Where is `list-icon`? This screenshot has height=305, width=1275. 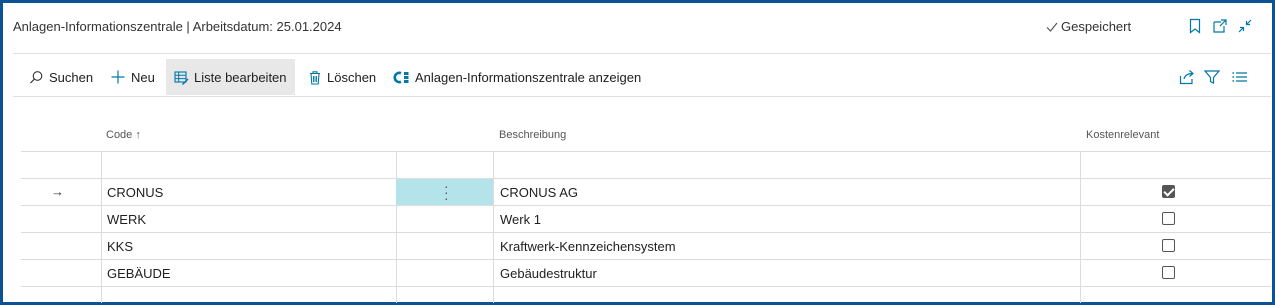
list-icon is located at coordinates (1240, 77).